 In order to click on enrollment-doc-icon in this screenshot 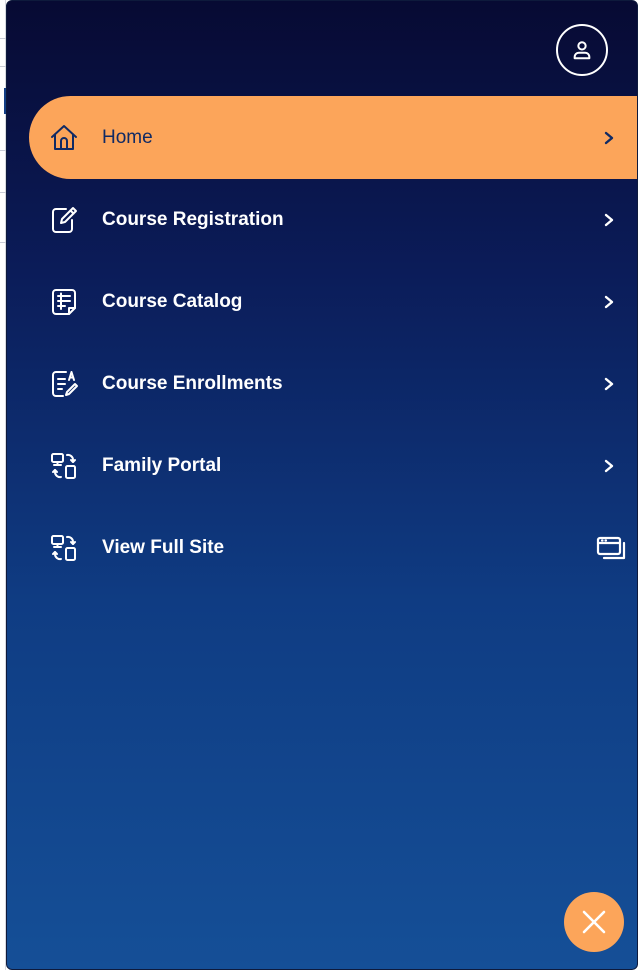, I will do `click(64, 384)`.